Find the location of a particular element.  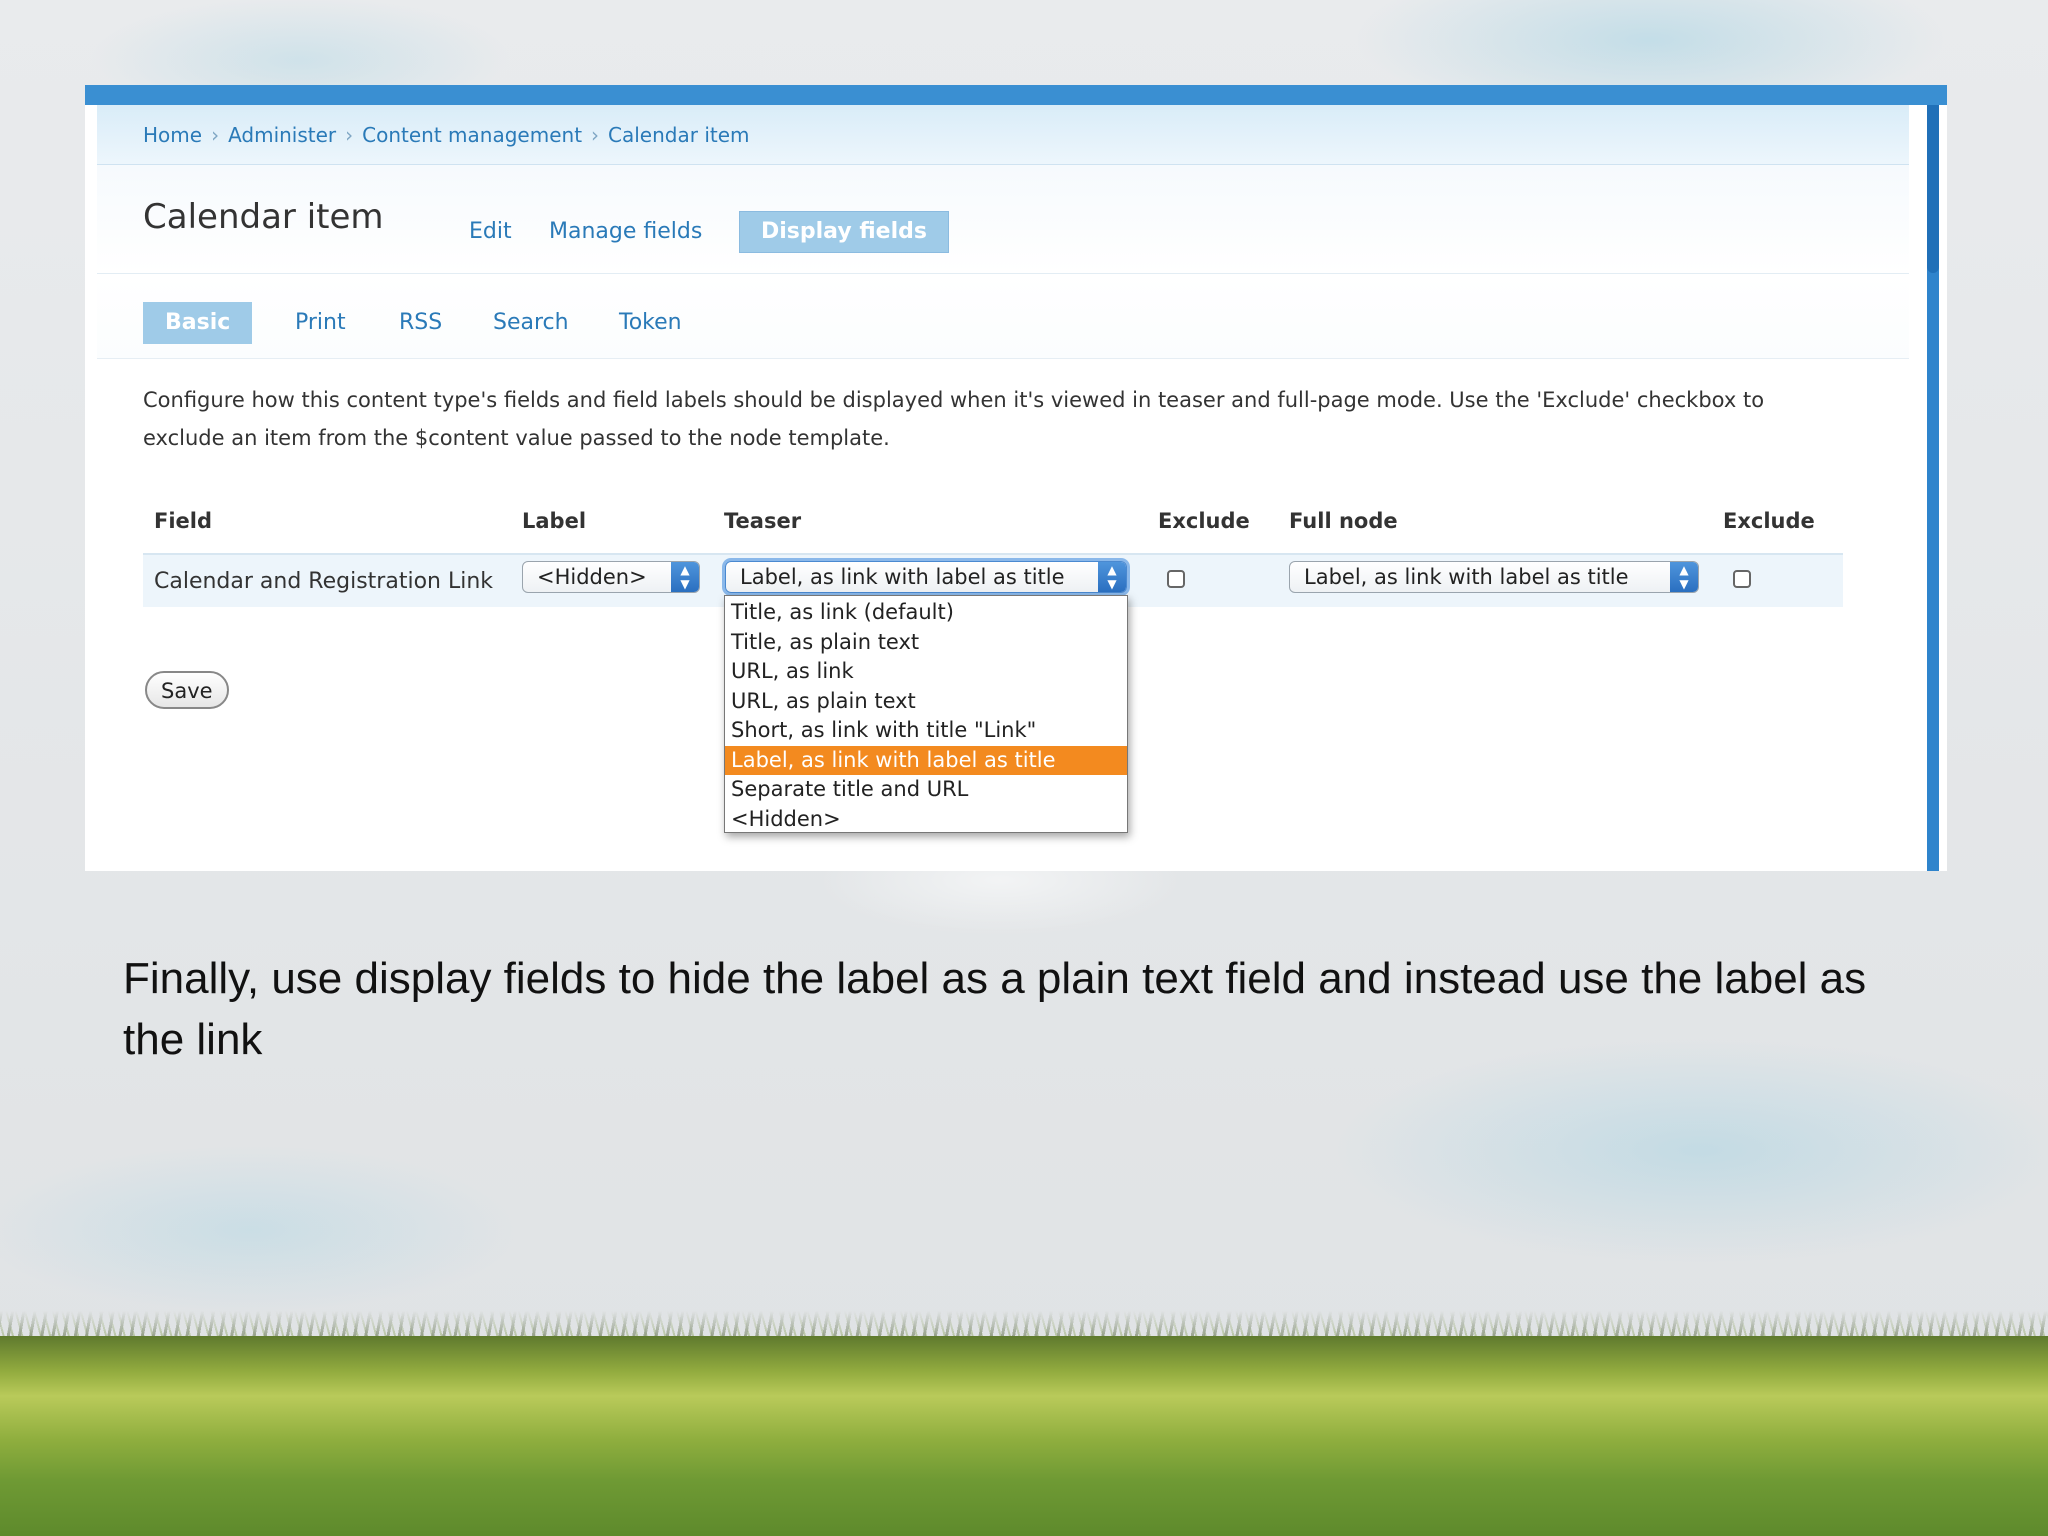

full-node-exclude-checkbox is located at coordinates (1742, 579).